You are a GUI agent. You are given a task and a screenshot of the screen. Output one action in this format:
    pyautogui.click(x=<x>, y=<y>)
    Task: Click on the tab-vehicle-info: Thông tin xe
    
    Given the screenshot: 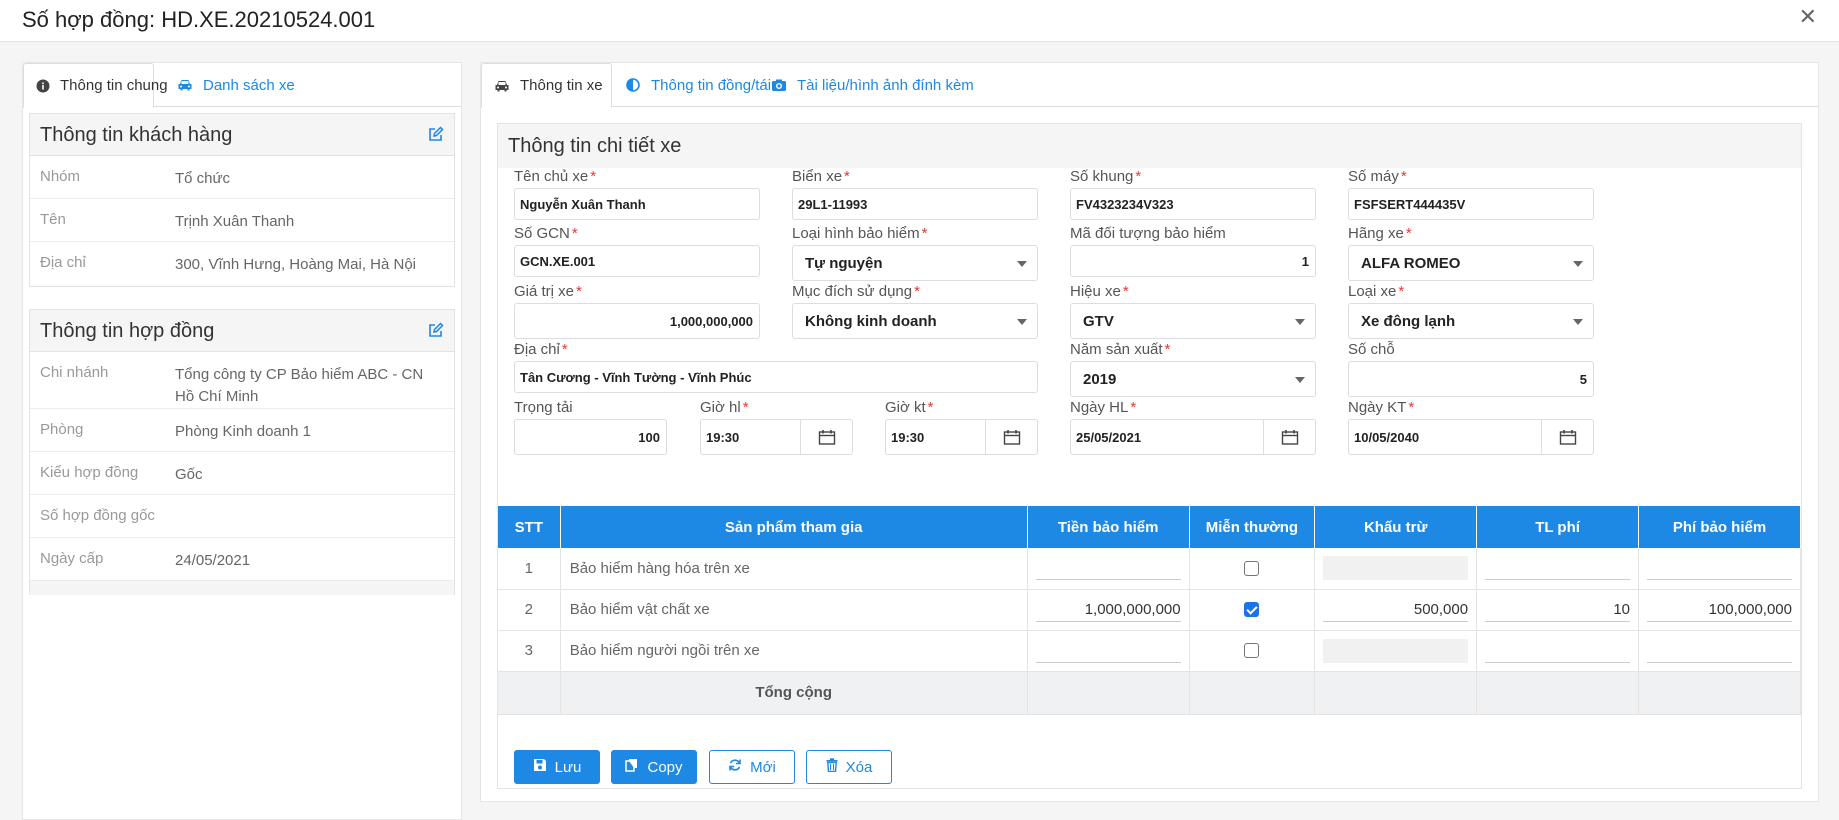 What is the action you would take?
    pyautogui.click(x=546, y=85)
    